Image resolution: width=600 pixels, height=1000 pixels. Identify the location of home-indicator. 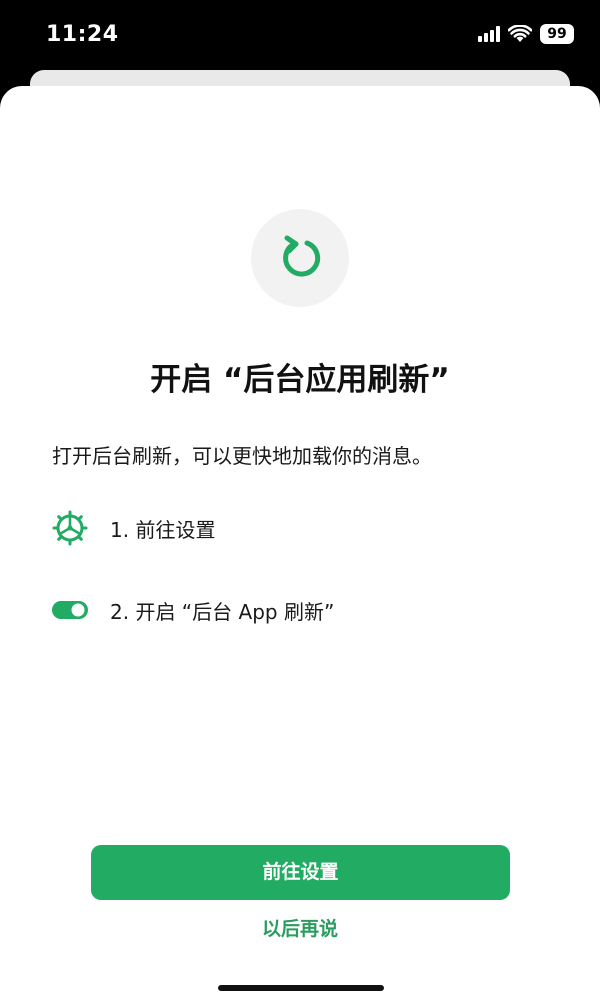
(301, 988).